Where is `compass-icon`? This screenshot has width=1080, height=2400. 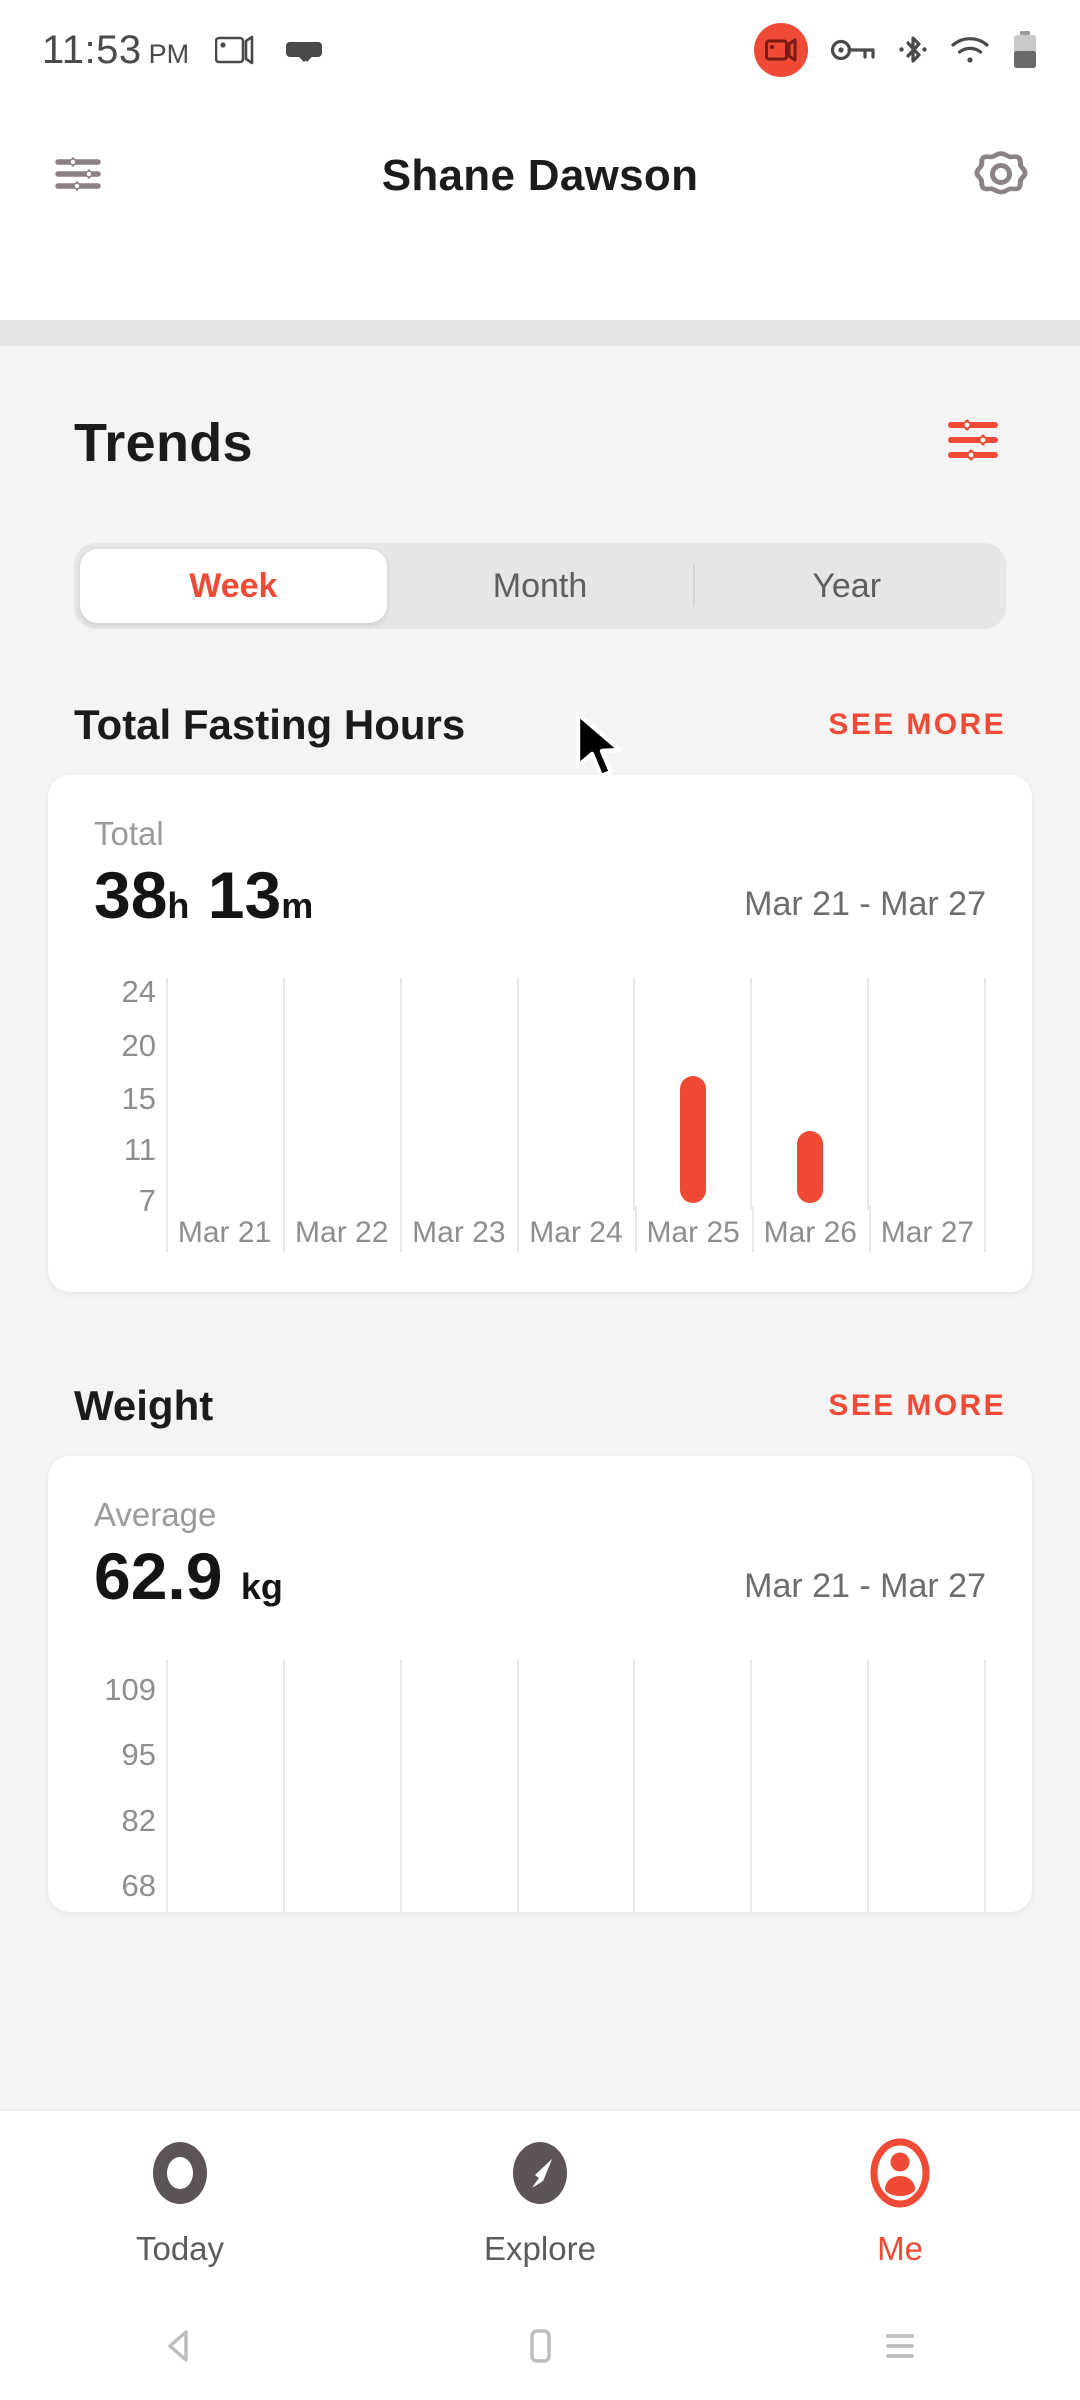 compass-icon is located at coordinates (540, 2175).